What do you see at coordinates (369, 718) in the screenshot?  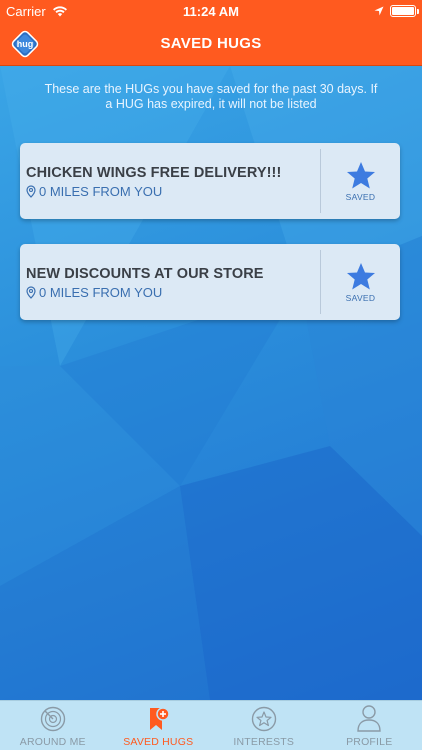 I see `person-icon` at bounding box center [369, 718].